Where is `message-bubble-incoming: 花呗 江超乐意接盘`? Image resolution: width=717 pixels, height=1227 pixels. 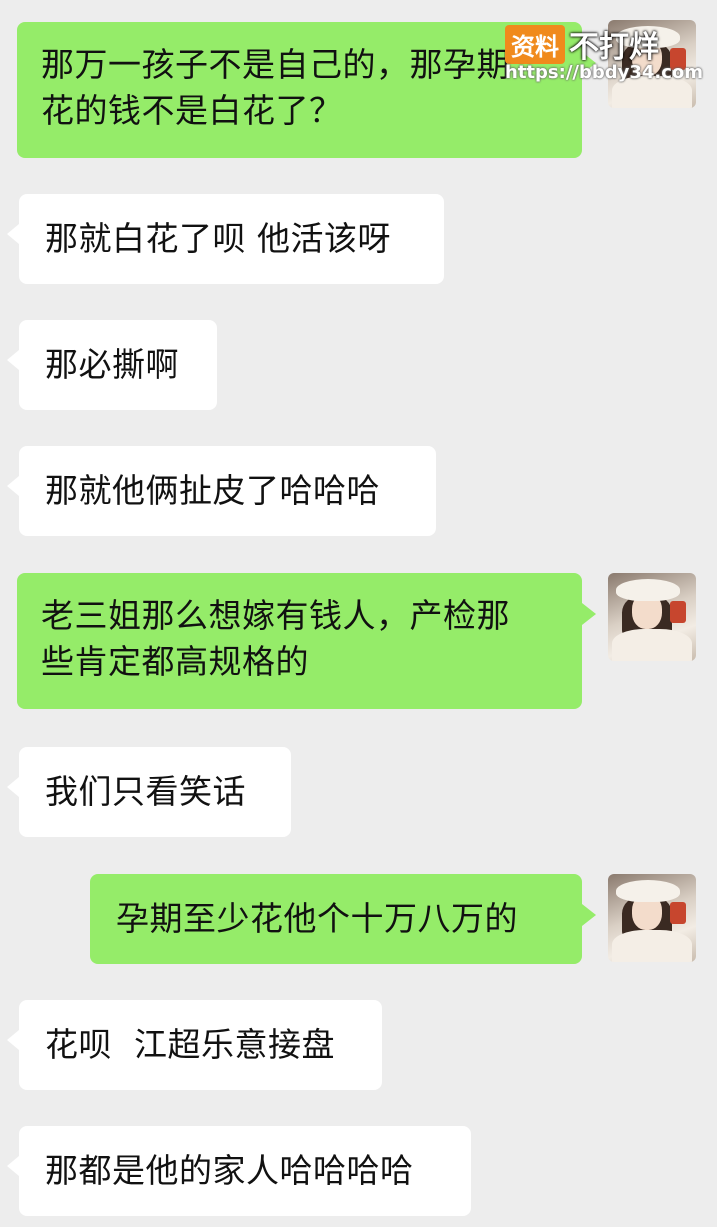
message-bubble-incoming: 花呗 江超乐意接盘 is located at coordinates (194, 1045).